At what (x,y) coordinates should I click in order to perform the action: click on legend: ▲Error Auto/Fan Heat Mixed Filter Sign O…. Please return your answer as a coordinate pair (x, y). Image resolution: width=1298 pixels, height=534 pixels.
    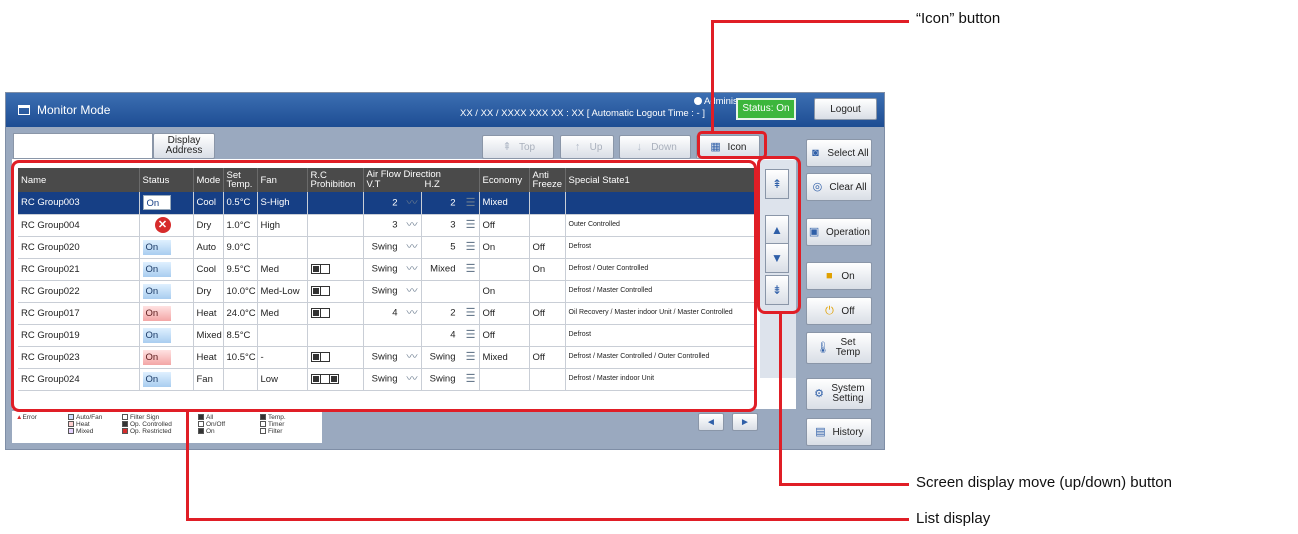
    Looking at the image, I should click on (167, 427).